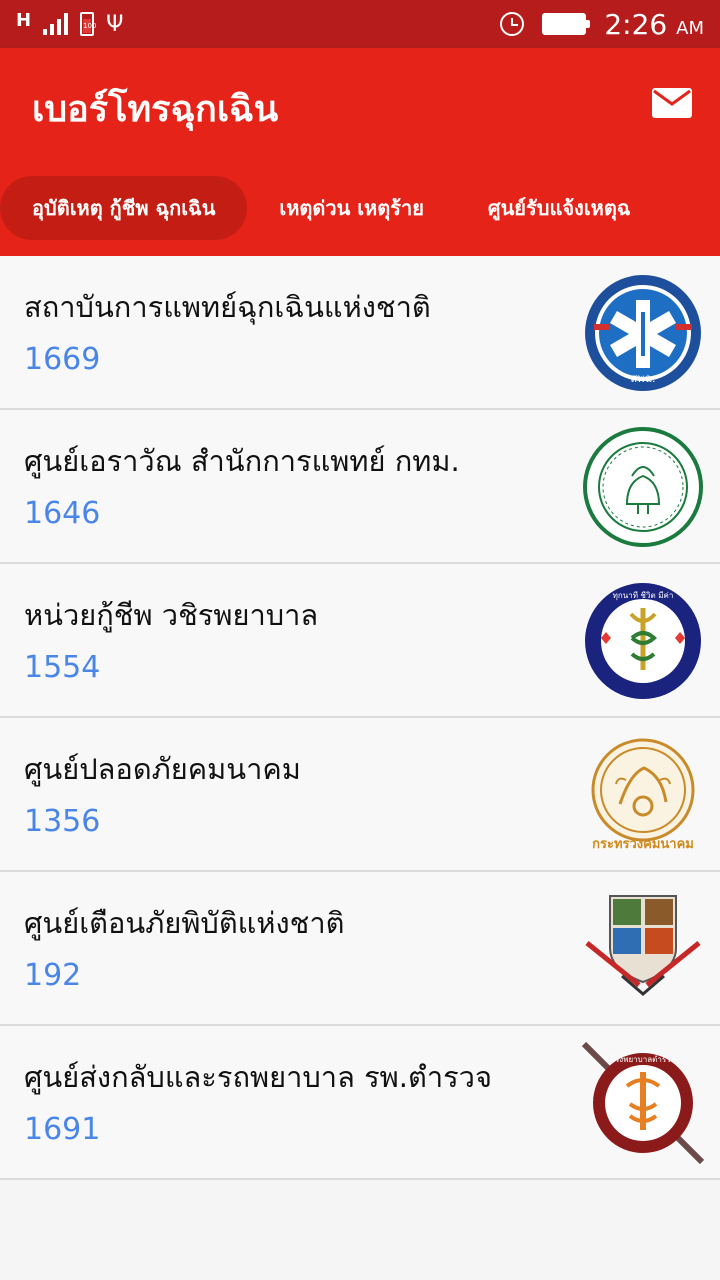 The height and width of the screenshot is (1280, 720). Describe the element at coordinates (672, 103) in the screenshot. I see `mail-icon` at that location.